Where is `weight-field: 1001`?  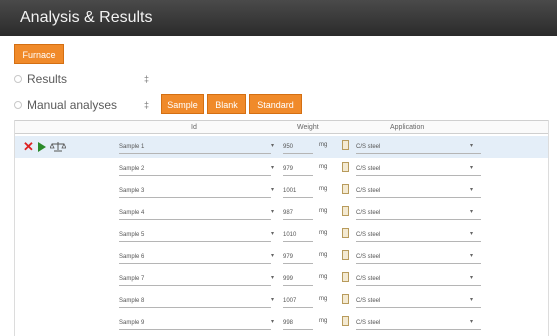
weight-field: 1001 is located at coordinates (298, 192).